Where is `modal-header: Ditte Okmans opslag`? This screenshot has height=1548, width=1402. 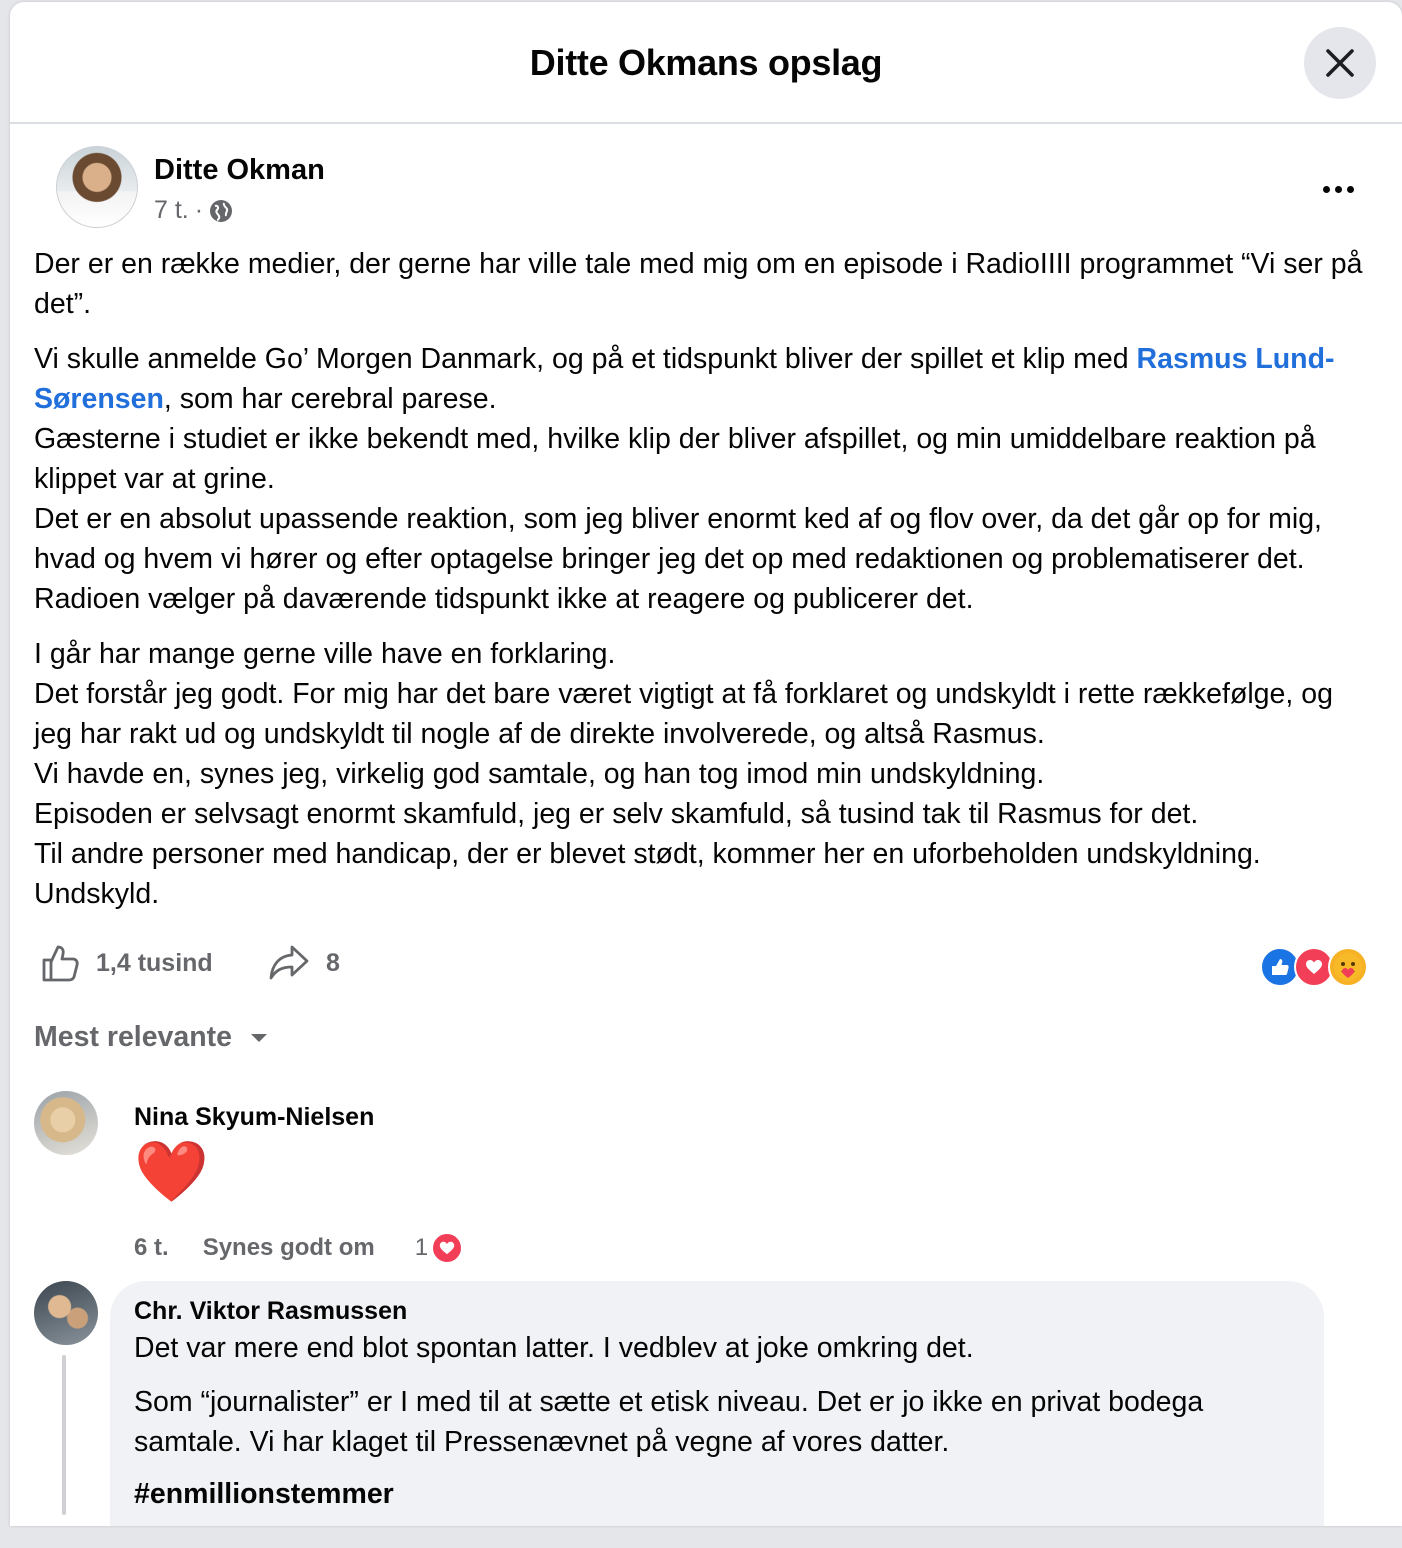 modal-header: Ditte Okmans opslag is located at coordinates (706, 63).